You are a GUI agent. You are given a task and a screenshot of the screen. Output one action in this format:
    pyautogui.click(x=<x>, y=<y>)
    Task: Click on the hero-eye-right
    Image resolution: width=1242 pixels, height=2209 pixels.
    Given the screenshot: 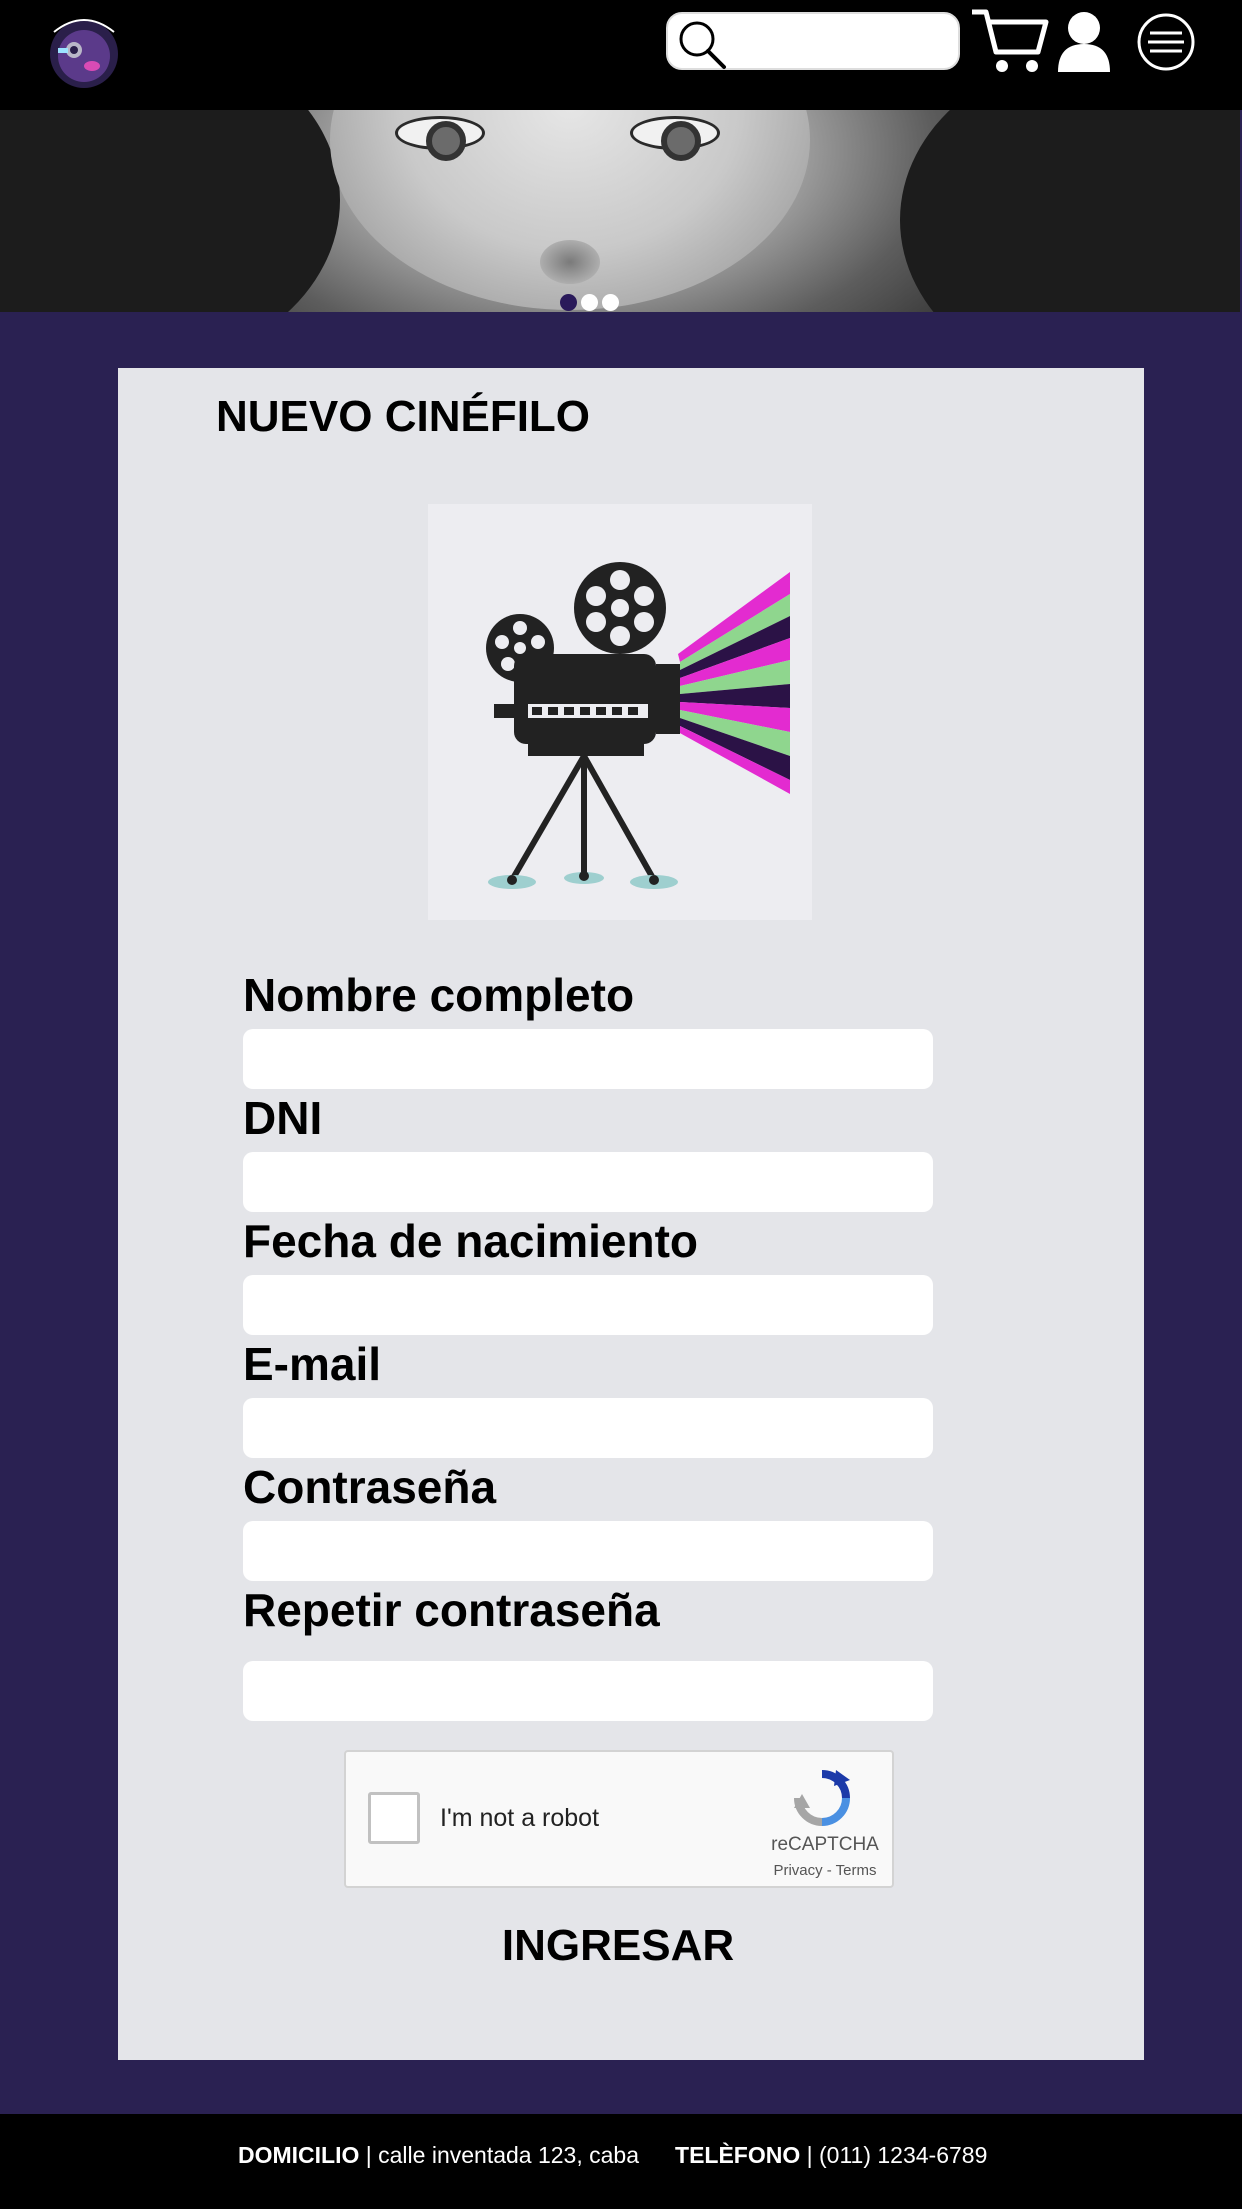 What is the action you would take?
    pyautogui.click(x=675, y=138)
    